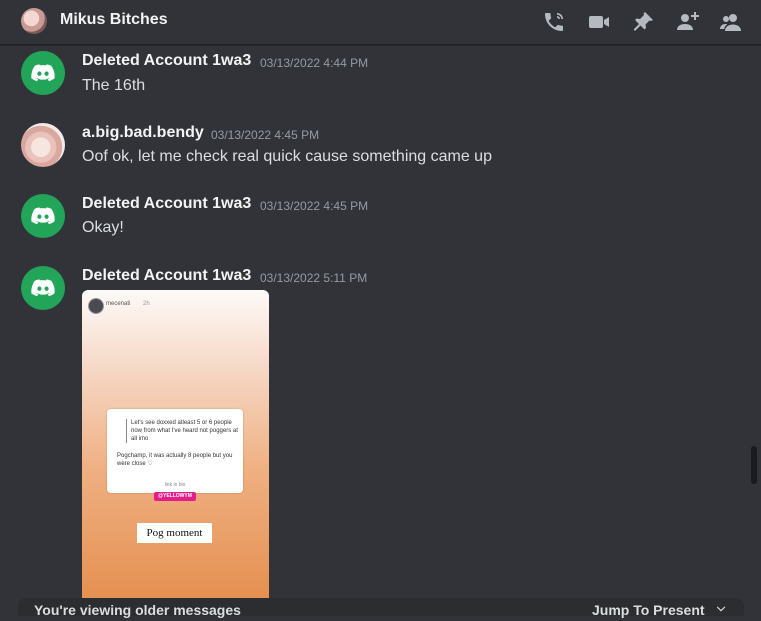 The height and width of the screenshot is (621, 761). Describe the element at coordinates (599, 22) in the screenshot. I see `video-icon` at that location.